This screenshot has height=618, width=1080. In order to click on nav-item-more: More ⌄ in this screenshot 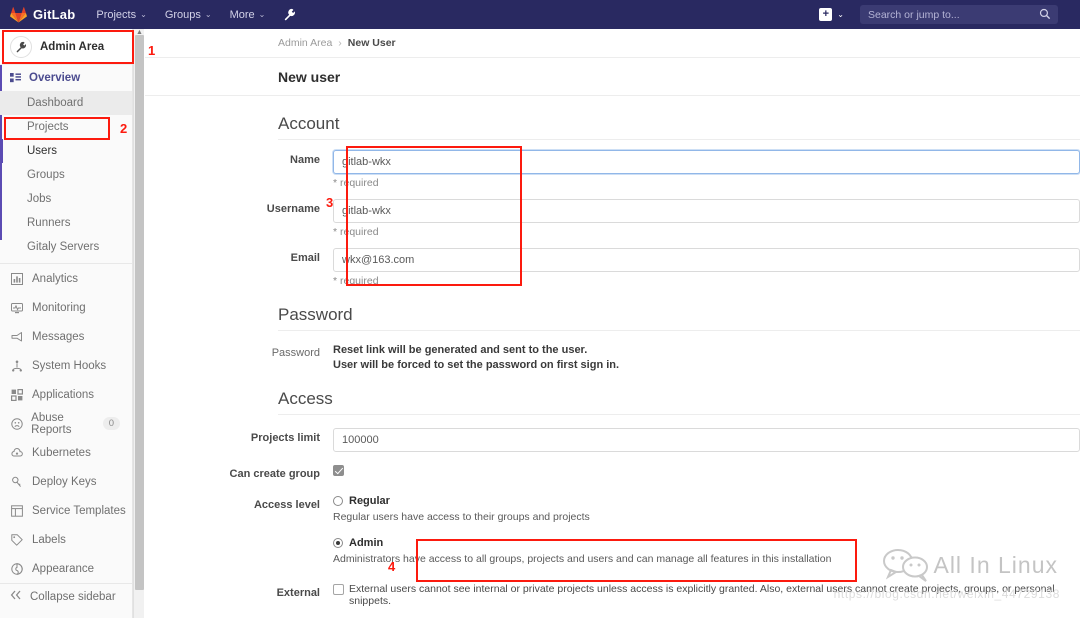, I will do `click(248, 14)`.